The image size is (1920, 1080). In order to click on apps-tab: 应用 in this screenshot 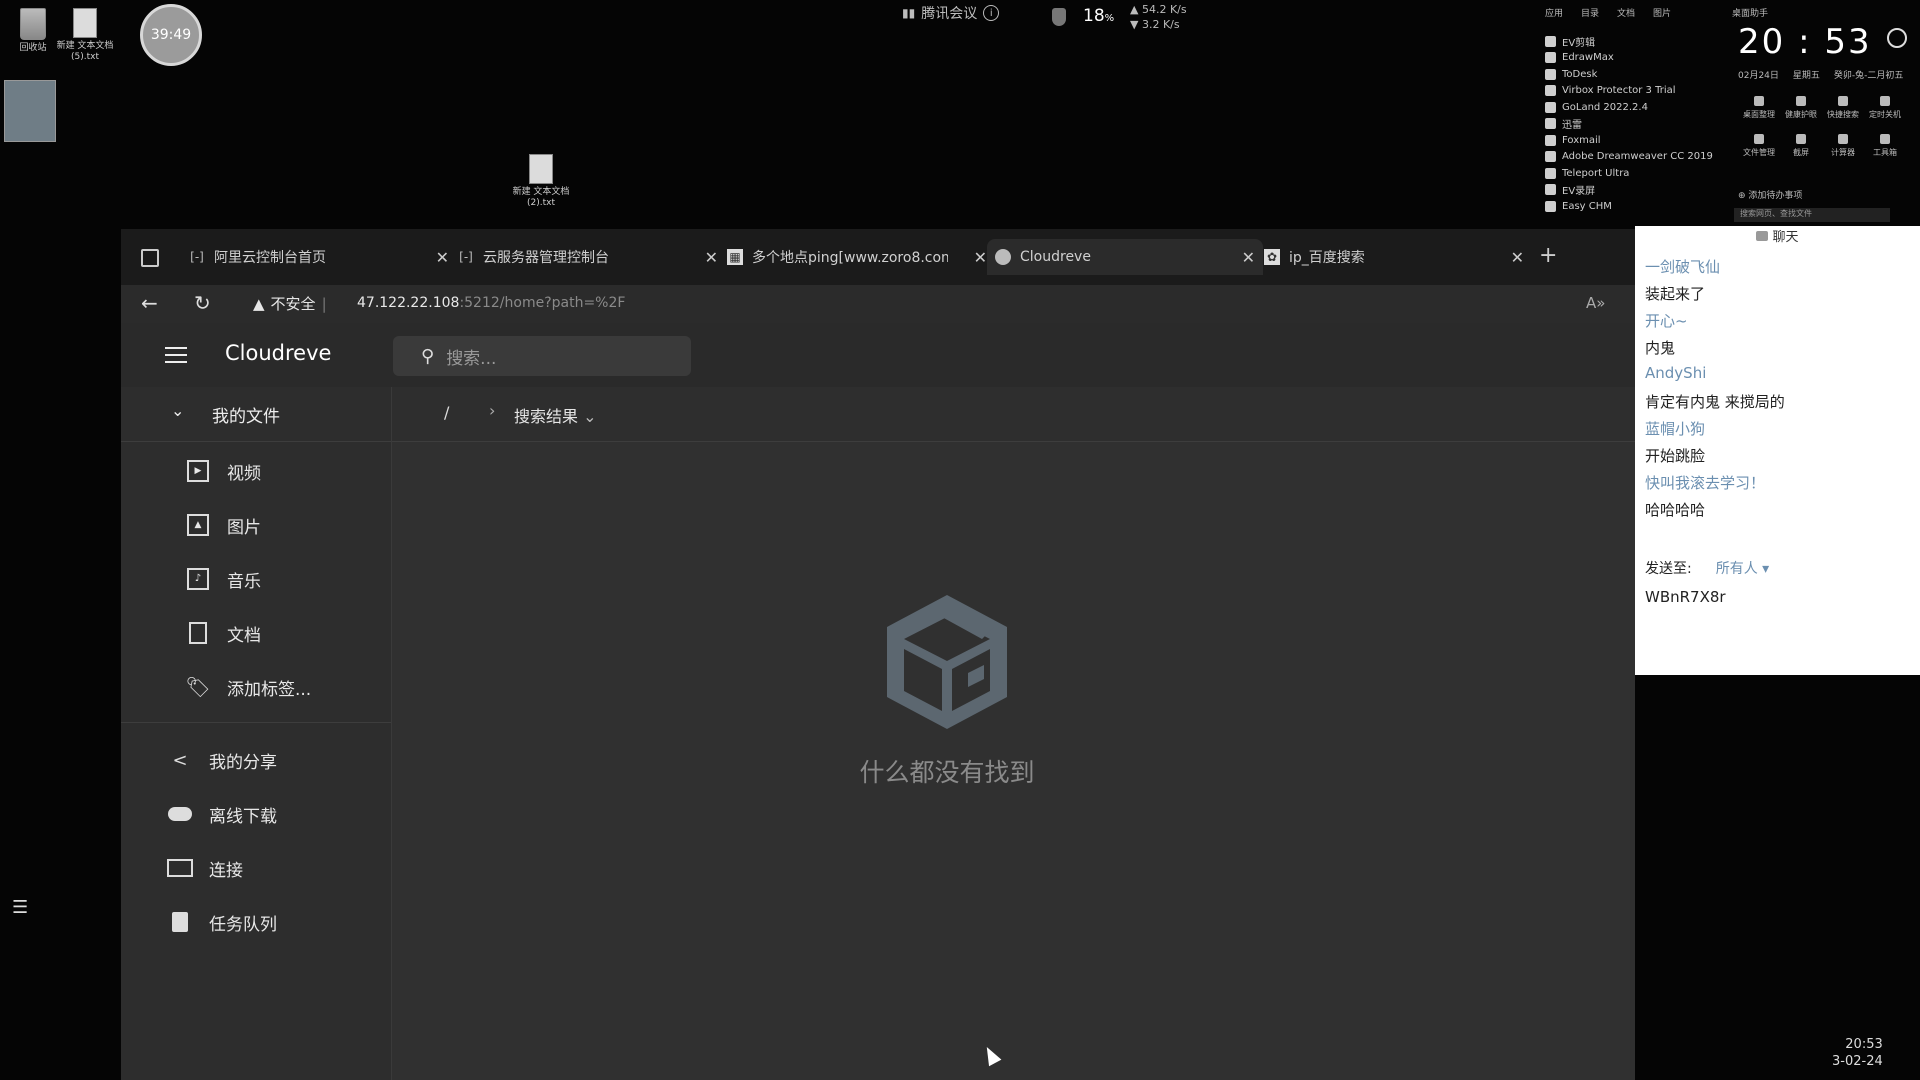, I will do `click(1554, 12)`.